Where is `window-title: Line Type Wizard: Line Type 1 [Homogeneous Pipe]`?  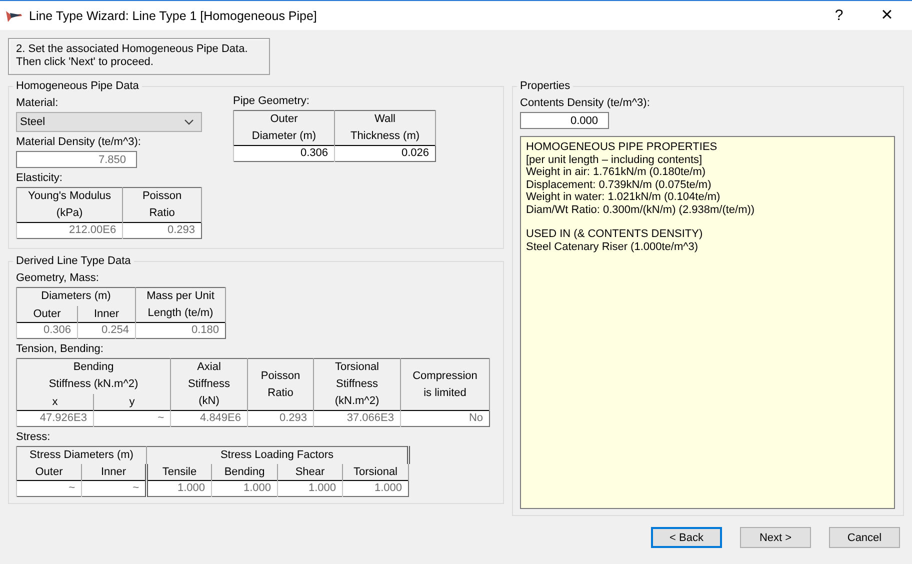
window-title: Line Type Wizard: Line Type 1 [Homogeneous Pipe] is located at coordinates (173, 15).